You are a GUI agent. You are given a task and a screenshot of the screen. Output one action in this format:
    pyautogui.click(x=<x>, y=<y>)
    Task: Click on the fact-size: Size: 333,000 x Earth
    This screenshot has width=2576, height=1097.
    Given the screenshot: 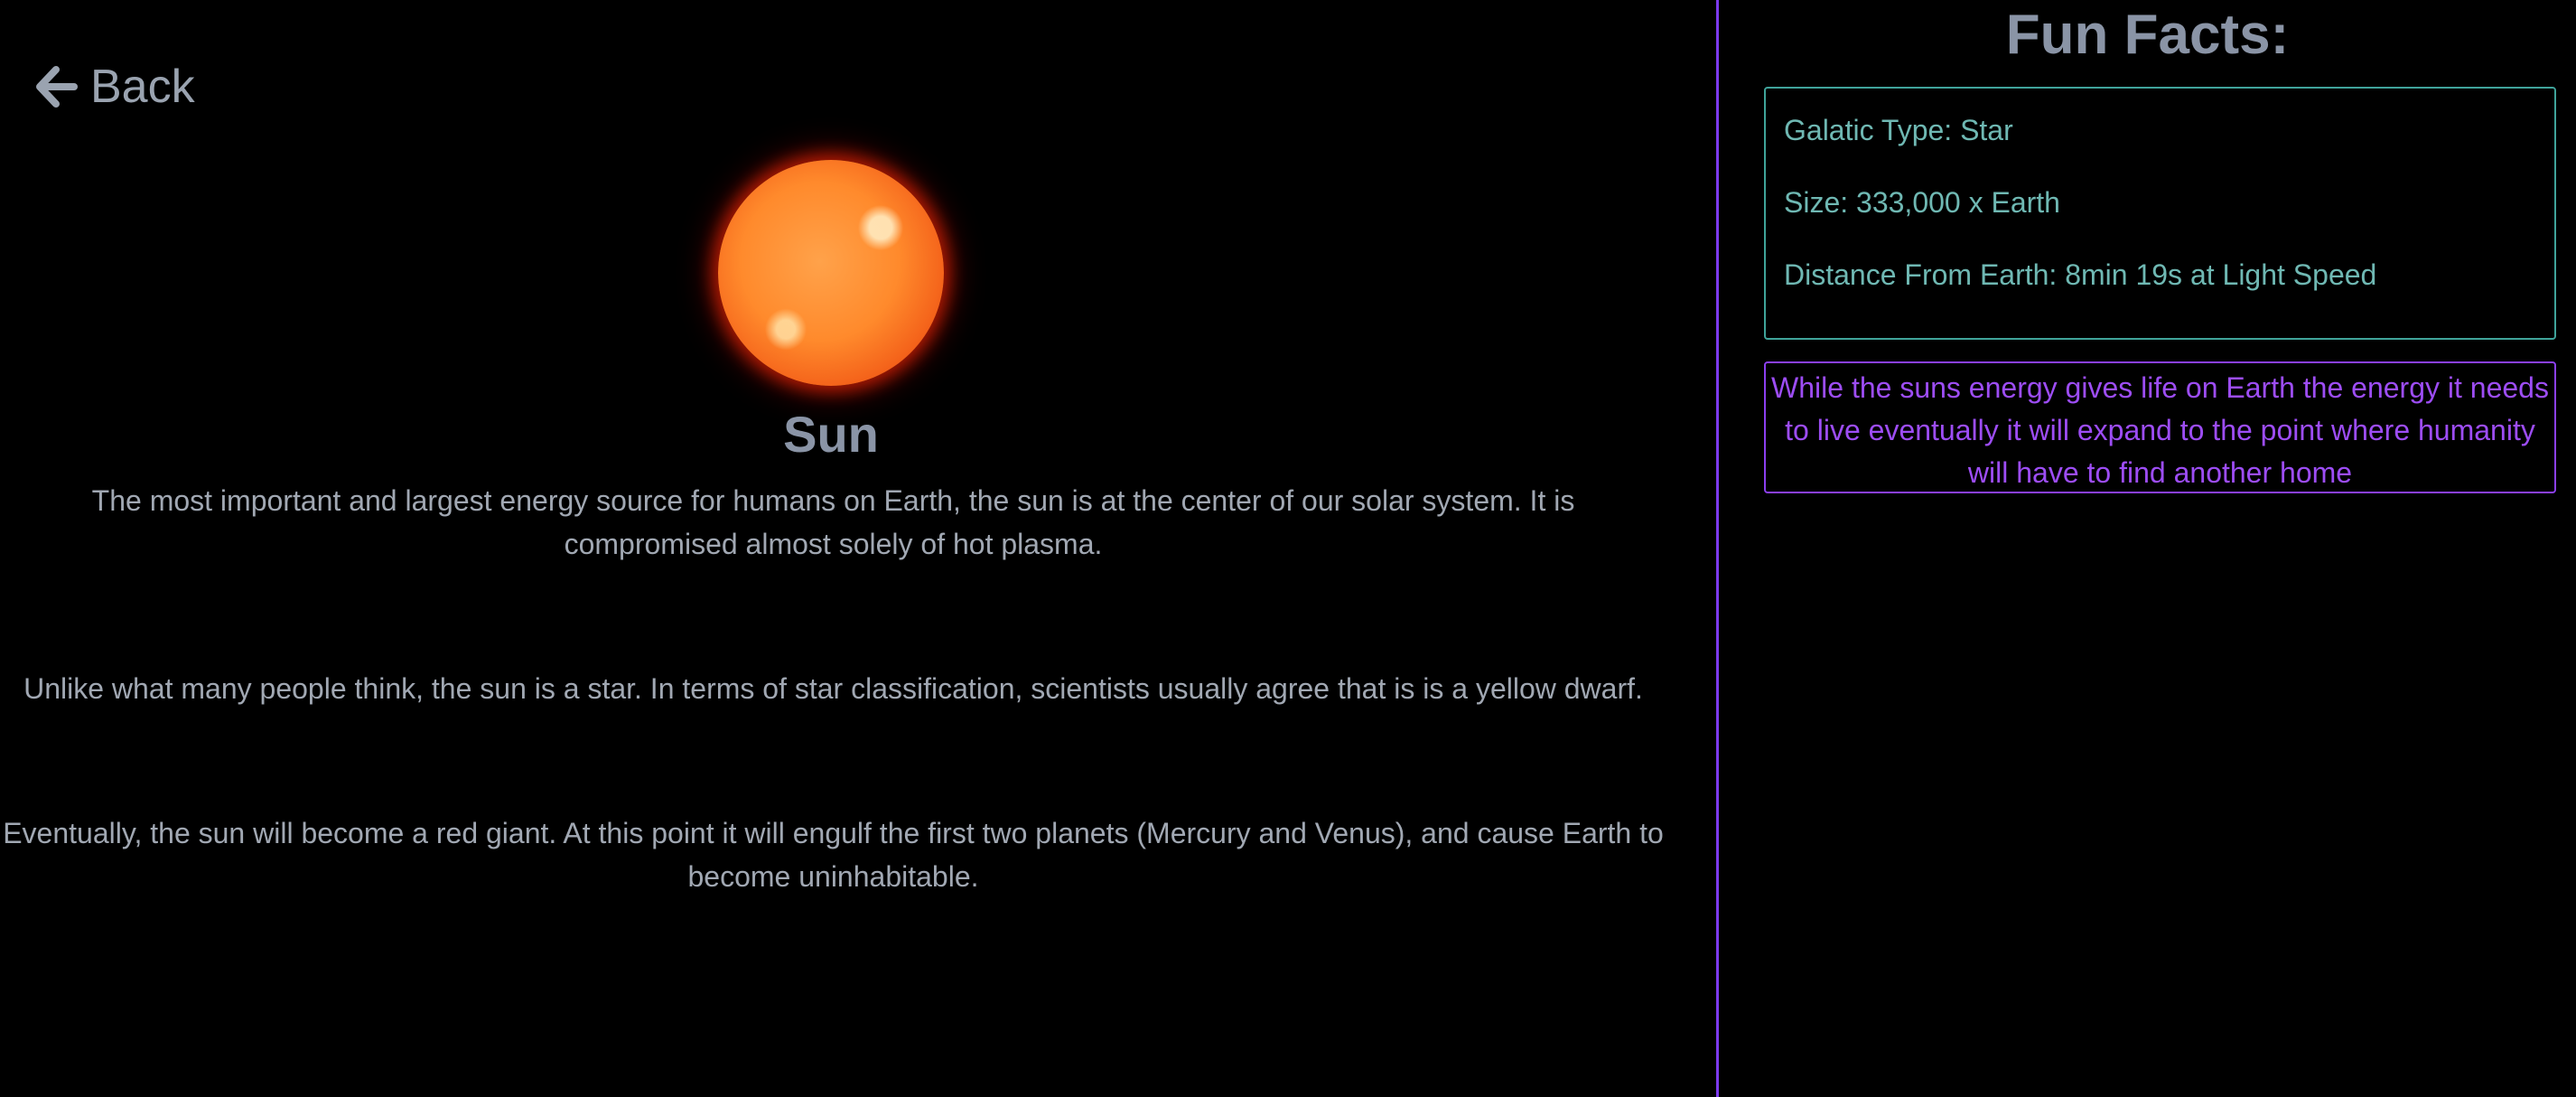 What is the action you would take?
    pyautogui.click(x=1922, y=202)
    